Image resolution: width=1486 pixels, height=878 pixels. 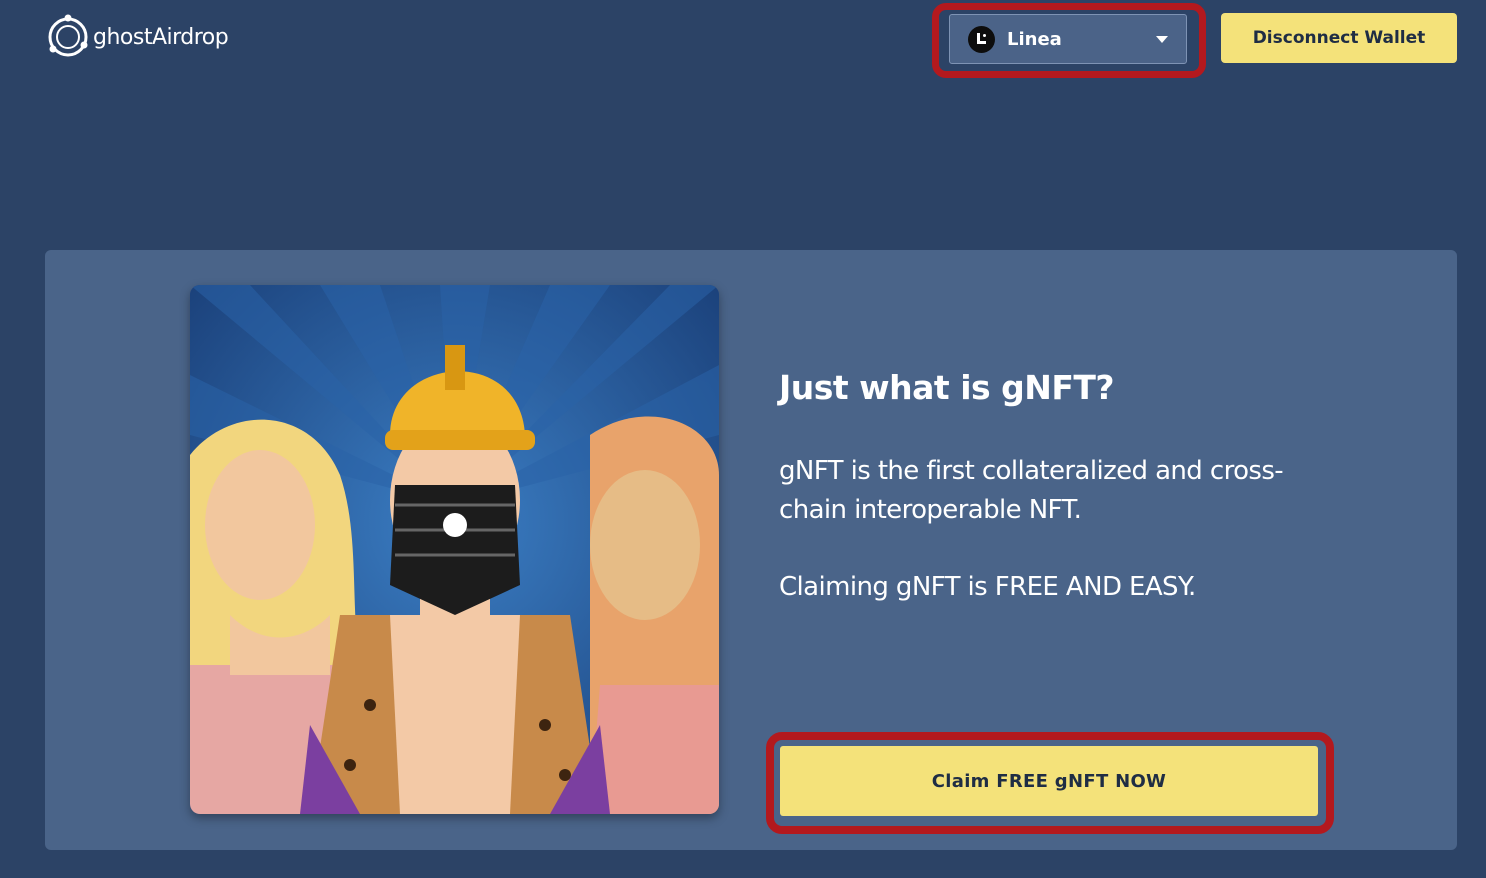 I want to click on linea-icon, so click(x=981, y=39).